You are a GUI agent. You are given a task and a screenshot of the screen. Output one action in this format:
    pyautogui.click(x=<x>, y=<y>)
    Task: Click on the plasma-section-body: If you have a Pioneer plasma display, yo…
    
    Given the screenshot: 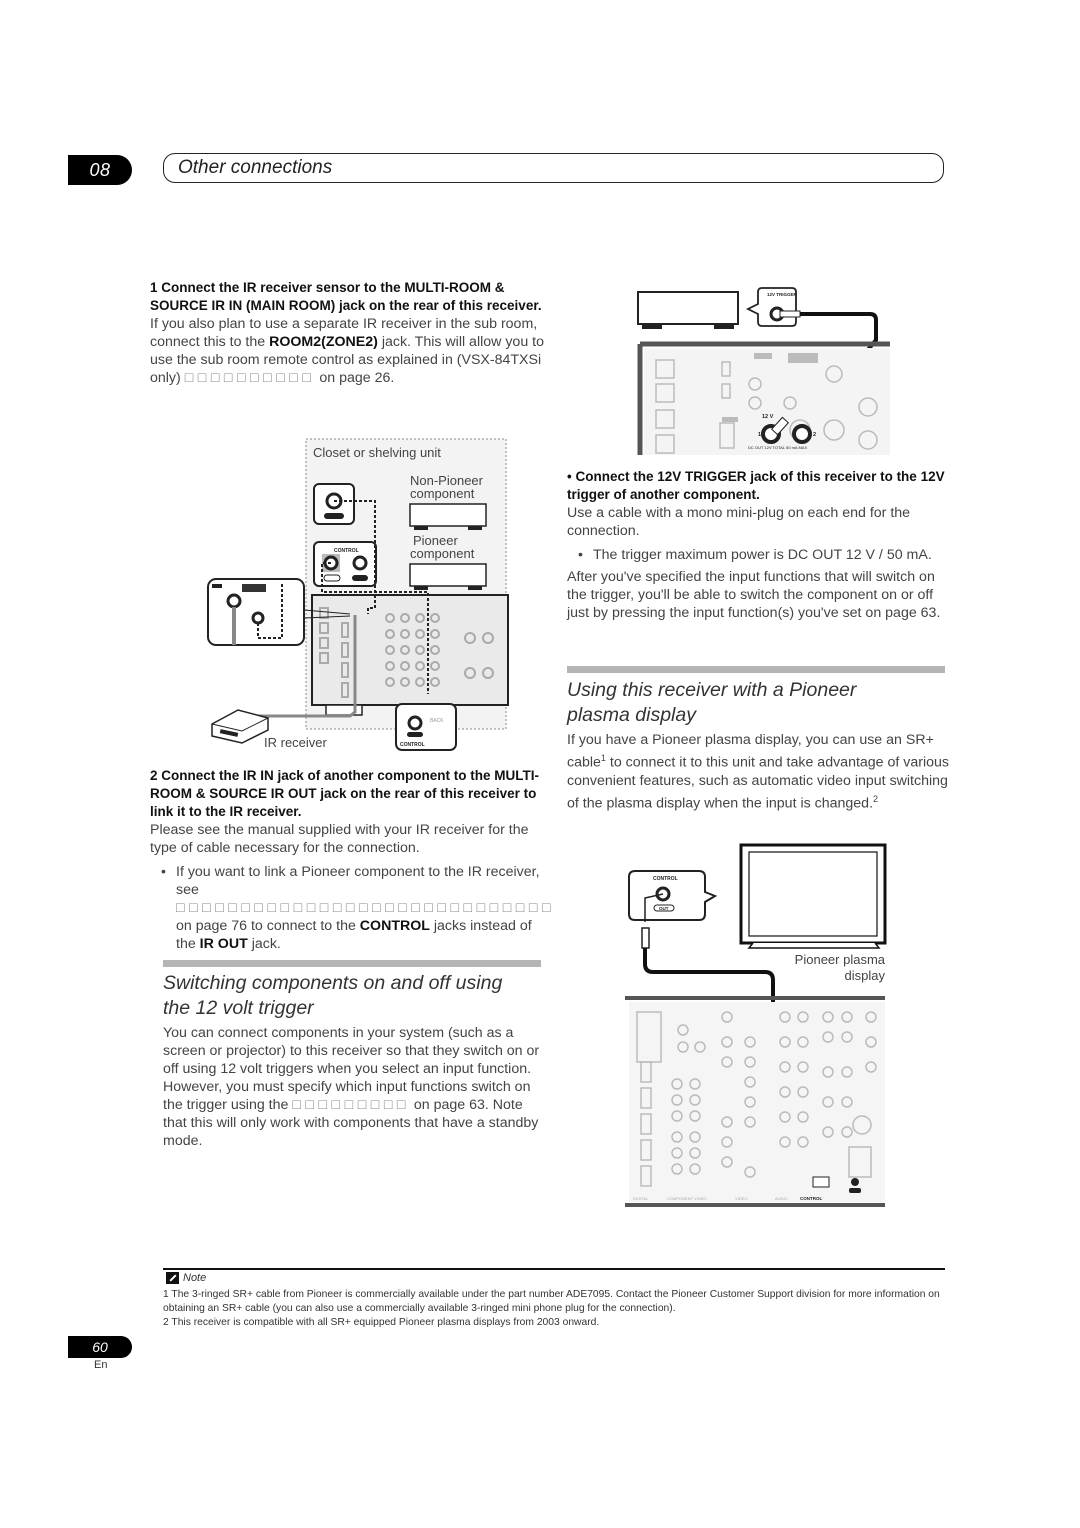 What is the action you would take?
    pyautogui.click(x=759, y=771)
    